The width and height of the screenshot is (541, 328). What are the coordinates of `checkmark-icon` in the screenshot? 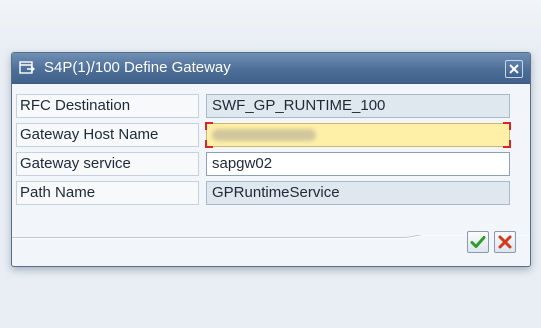 It's located at (478, 242).